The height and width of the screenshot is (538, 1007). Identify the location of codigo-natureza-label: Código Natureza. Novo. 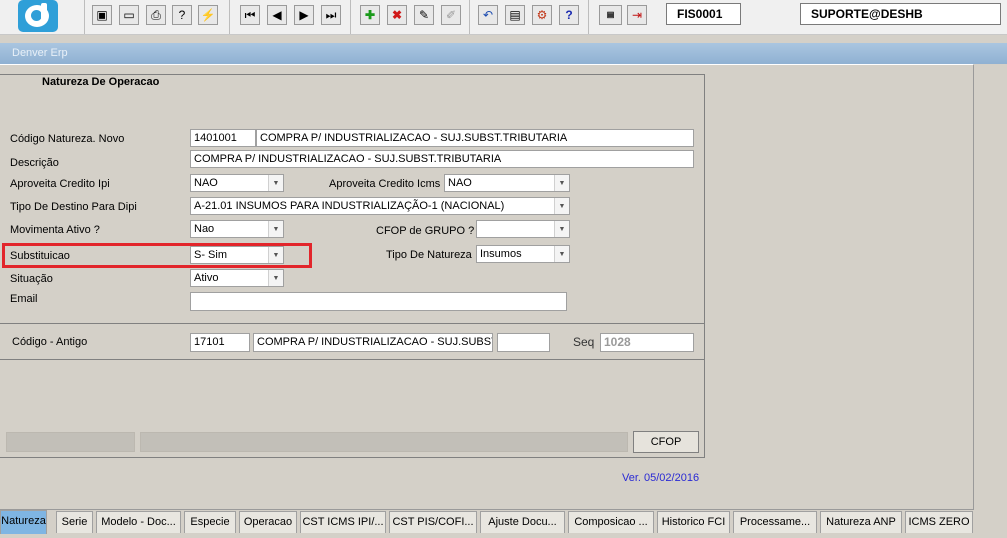
(67, 139).